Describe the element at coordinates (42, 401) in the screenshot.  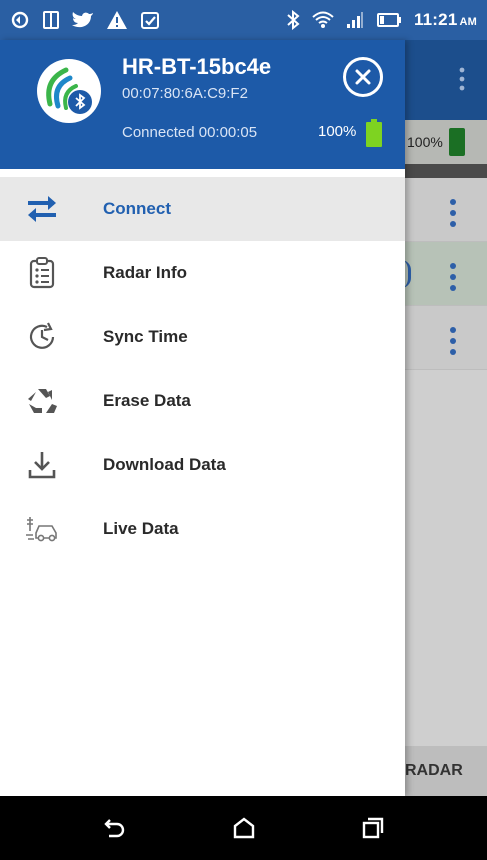
I see `recycle-icon` at that location.